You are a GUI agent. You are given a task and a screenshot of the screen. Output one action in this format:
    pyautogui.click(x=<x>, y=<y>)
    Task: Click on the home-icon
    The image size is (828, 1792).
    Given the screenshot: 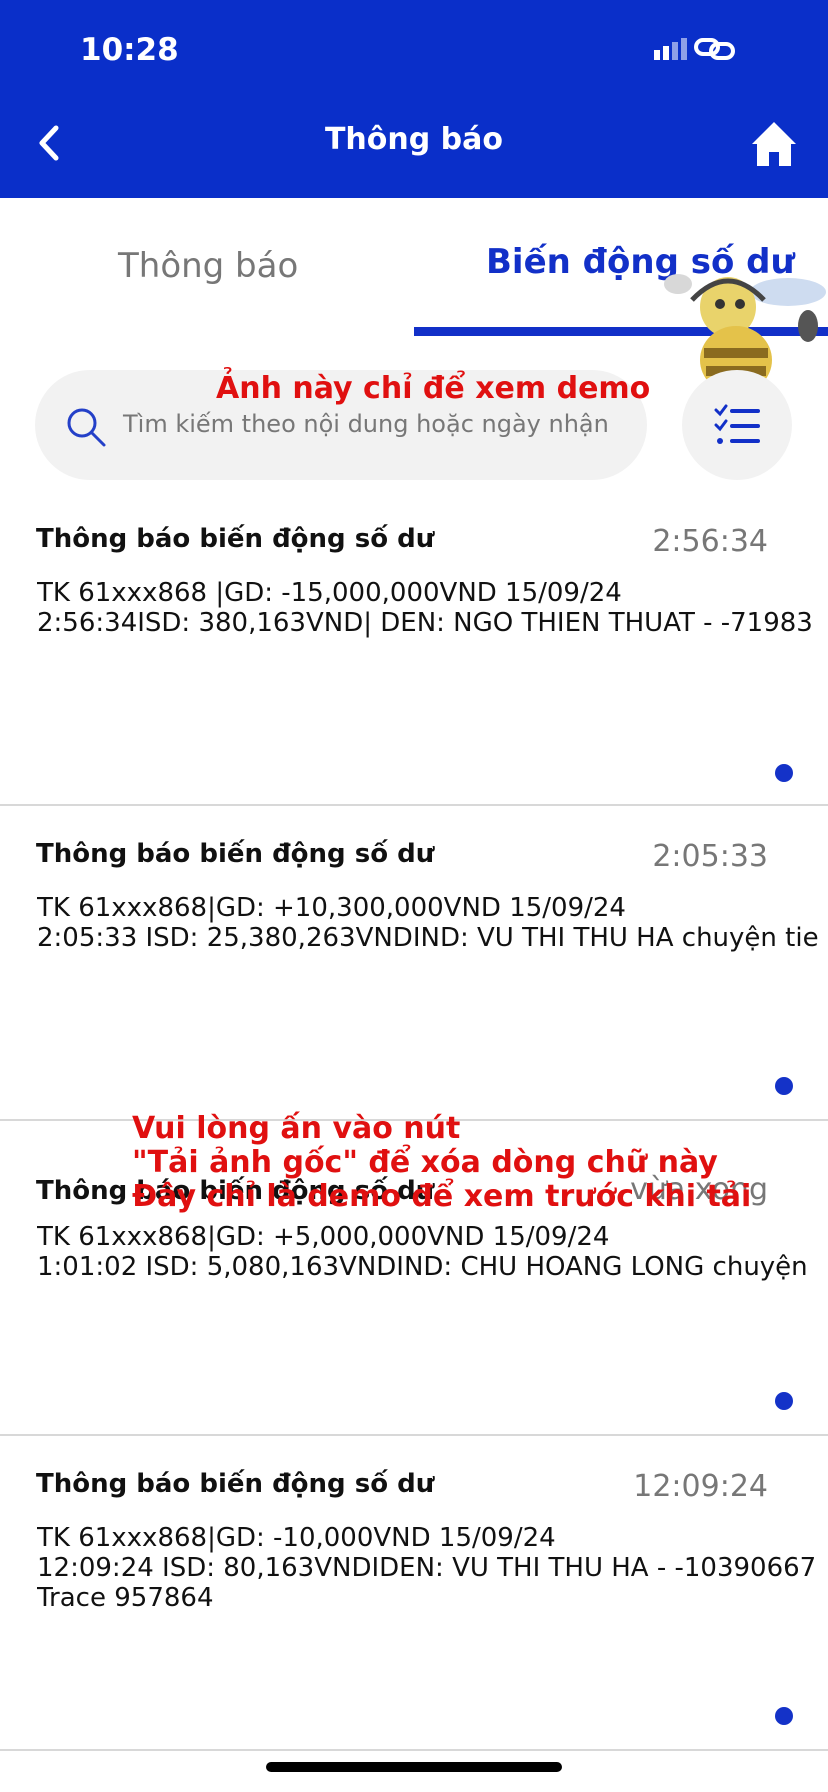 What is the action you would take?
    pyautogui.click(x=774, y=144)
    